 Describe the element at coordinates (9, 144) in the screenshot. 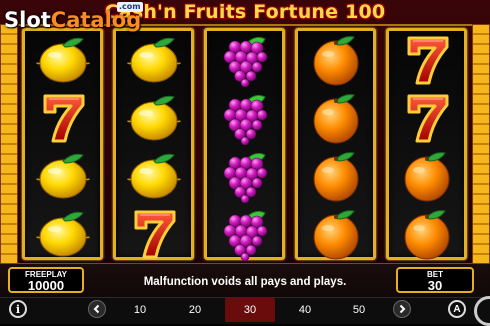

I see `left-payline-strip` at that location.